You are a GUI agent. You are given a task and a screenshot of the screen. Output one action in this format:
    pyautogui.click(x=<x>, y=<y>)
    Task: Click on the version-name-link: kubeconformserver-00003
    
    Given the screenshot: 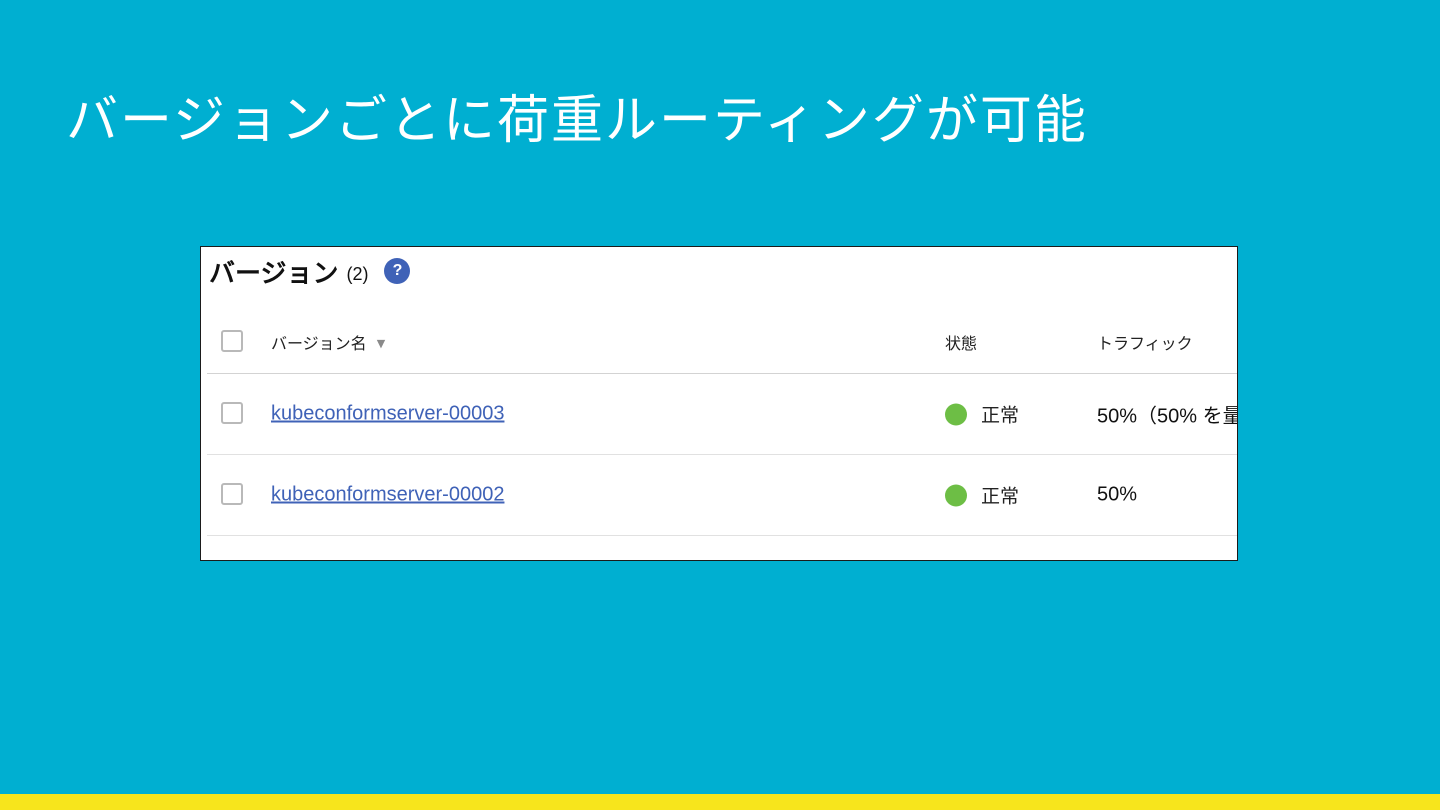 What is the action you would take?
    pyautogui.click(x=387, y=414)
    